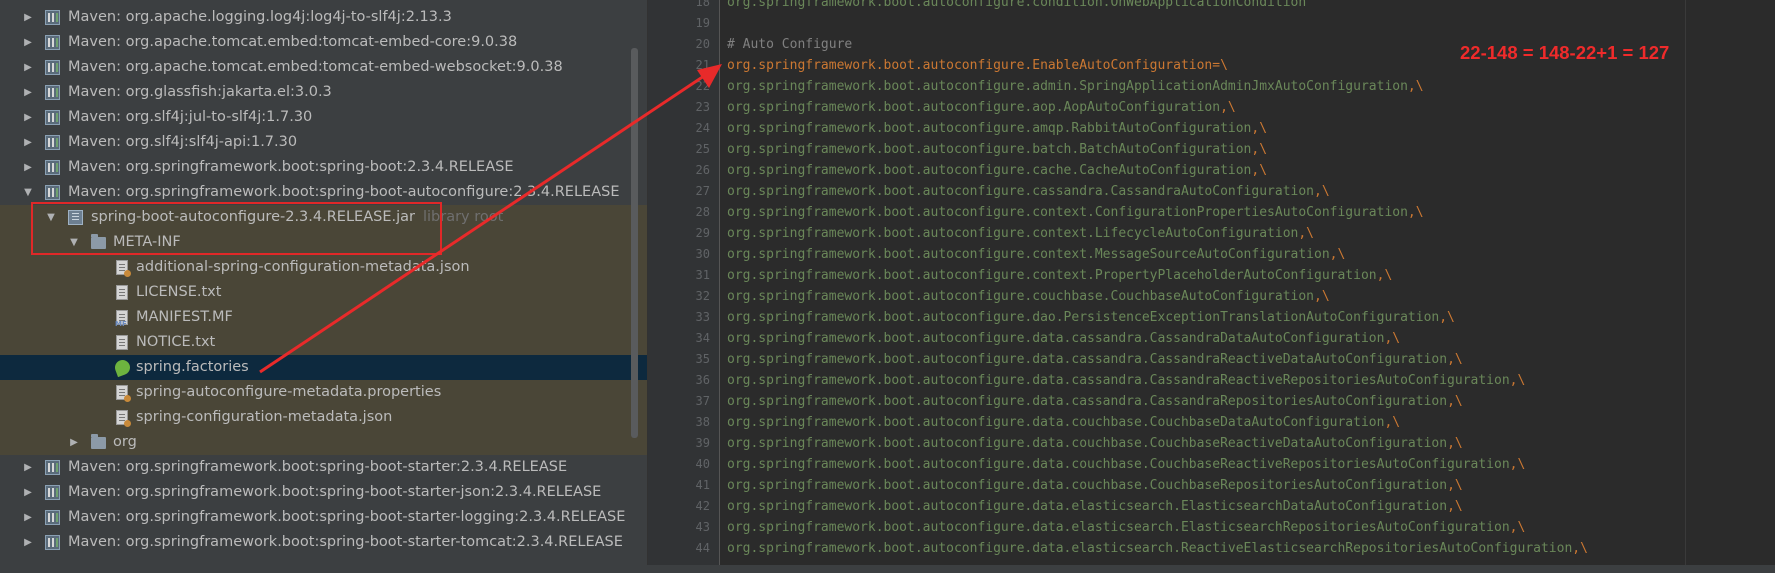  I want to click on tree-row-file: LICENSE.txt, so click(323, 292).